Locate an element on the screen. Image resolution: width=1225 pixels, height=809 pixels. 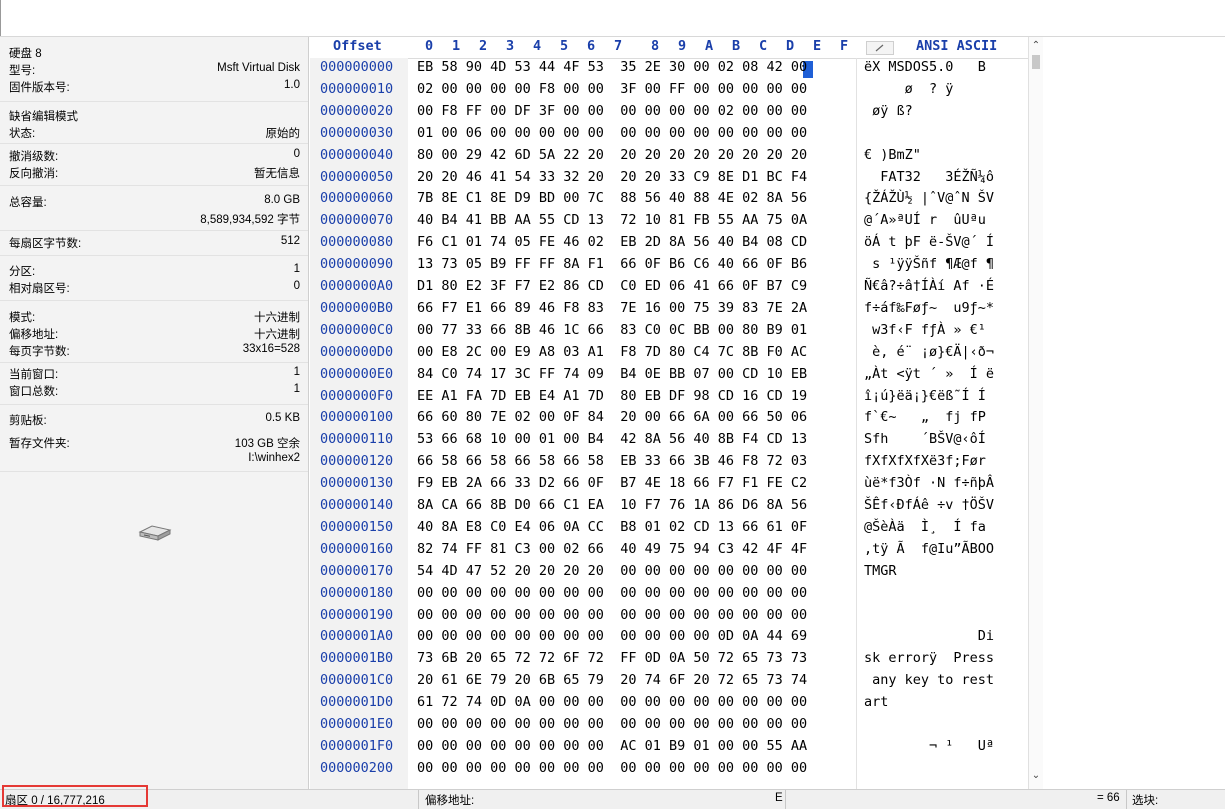
status-offset-value: E is located at coordinates (779, 798).